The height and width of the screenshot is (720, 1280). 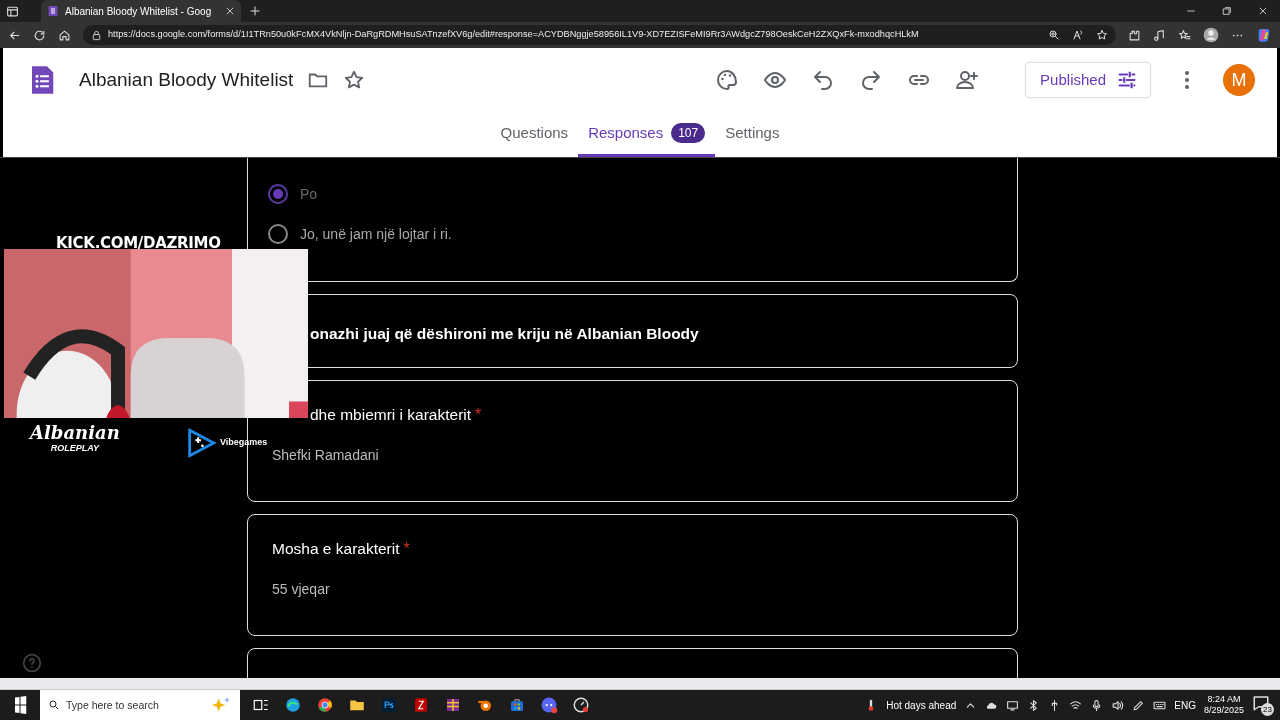 What do you see at coordinates (309, 194) in the screenshot?
I see `option-label: Po` at bounding box center [309, 194].